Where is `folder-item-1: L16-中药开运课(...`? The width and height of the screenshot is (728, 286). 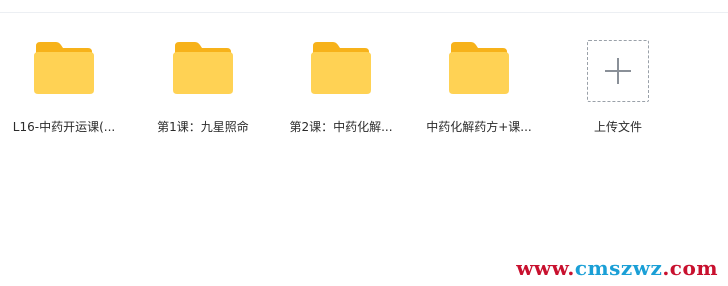
folder-item-1: L16-中药开运课(... is located at coordinates (64, 91).